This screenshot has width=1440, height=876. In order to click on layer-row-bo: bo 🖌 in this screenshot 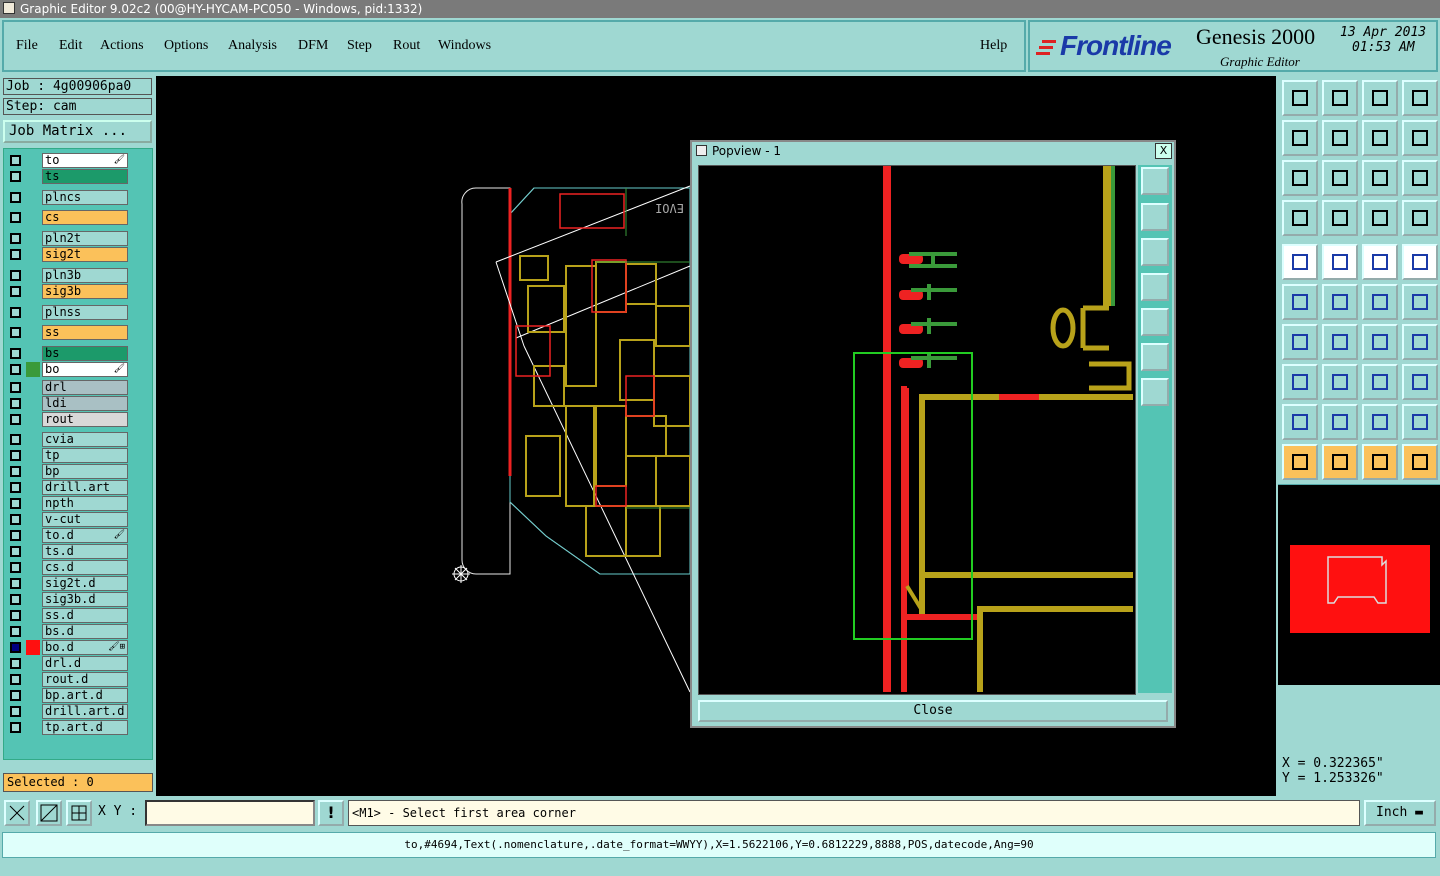, I will do `click(78, 369)`.